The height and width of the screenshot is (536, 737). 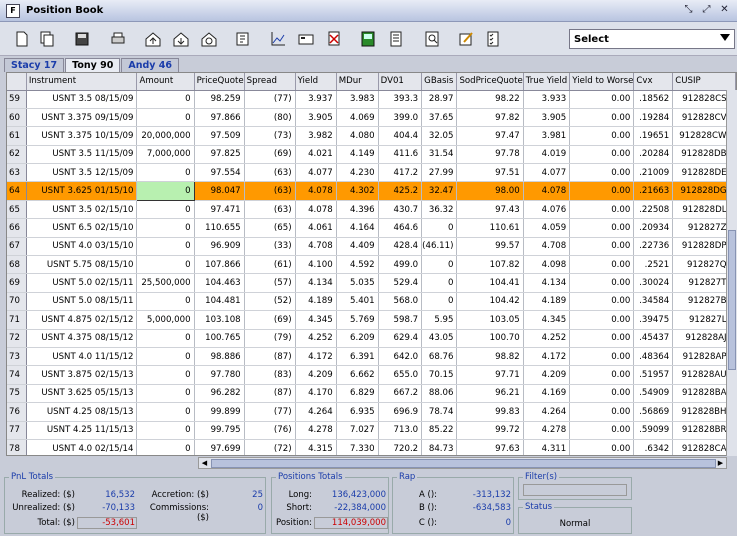 I want to click on chart-icon, so click(x=278, y=39).